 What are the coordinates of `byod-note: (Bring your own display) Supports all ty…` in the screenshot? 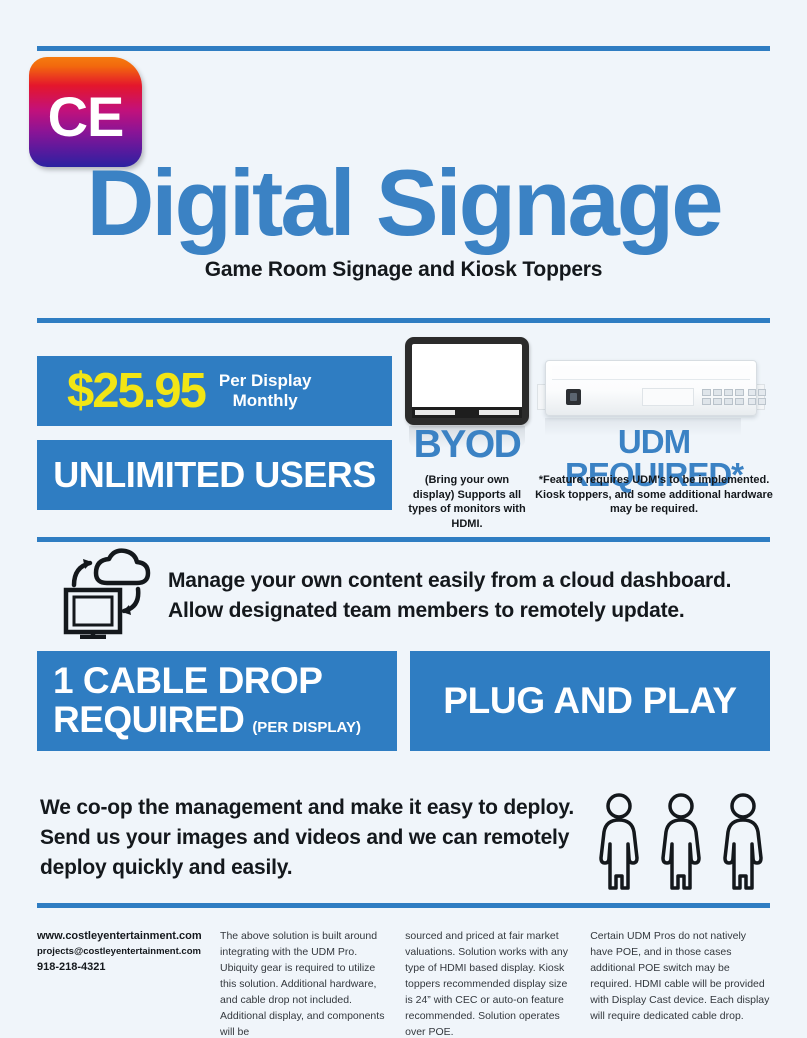 It's located at (467, 502).